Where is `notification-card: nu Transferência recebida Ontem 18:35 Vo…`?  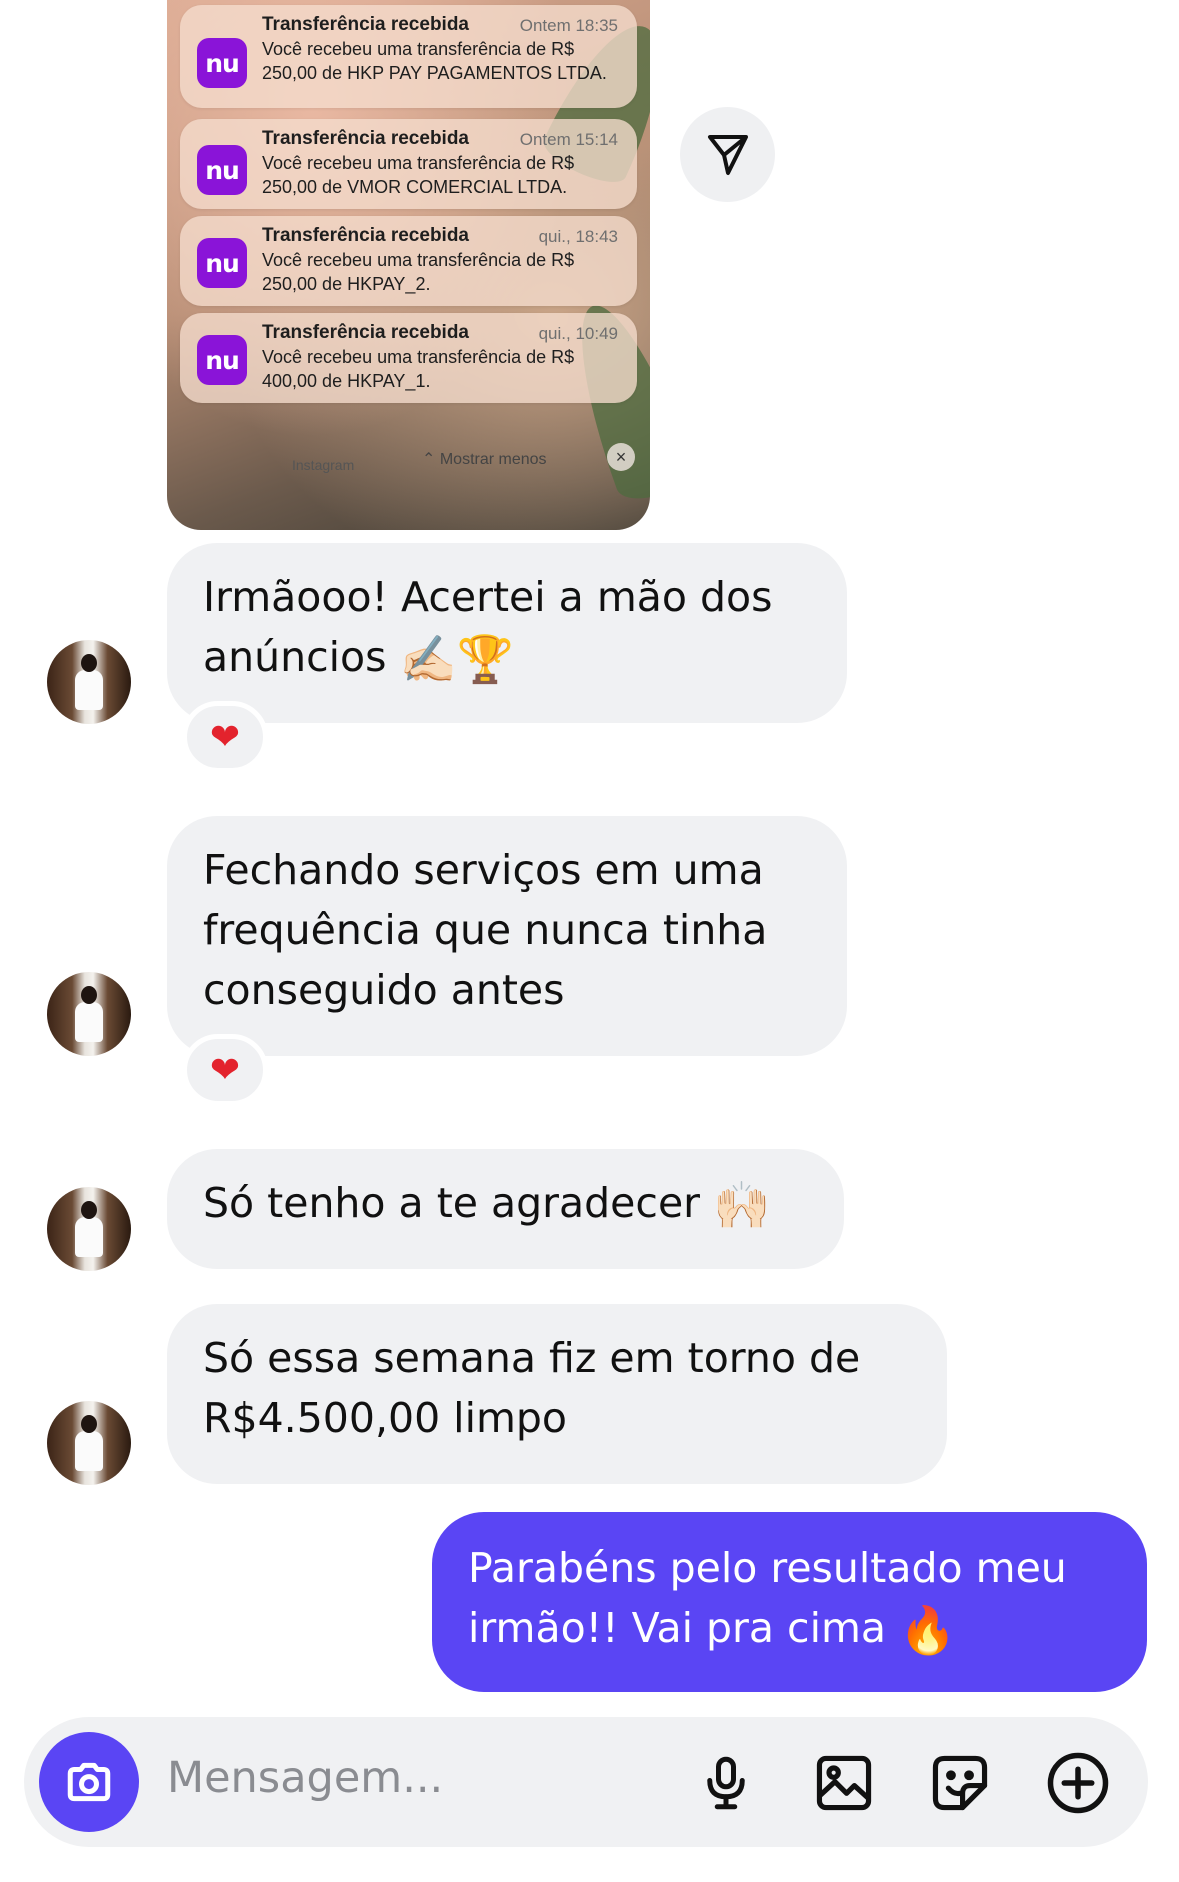
notification-card: nu Transferência recebida Ontem 18:35 Vo… is located at coordinates (408, 56).